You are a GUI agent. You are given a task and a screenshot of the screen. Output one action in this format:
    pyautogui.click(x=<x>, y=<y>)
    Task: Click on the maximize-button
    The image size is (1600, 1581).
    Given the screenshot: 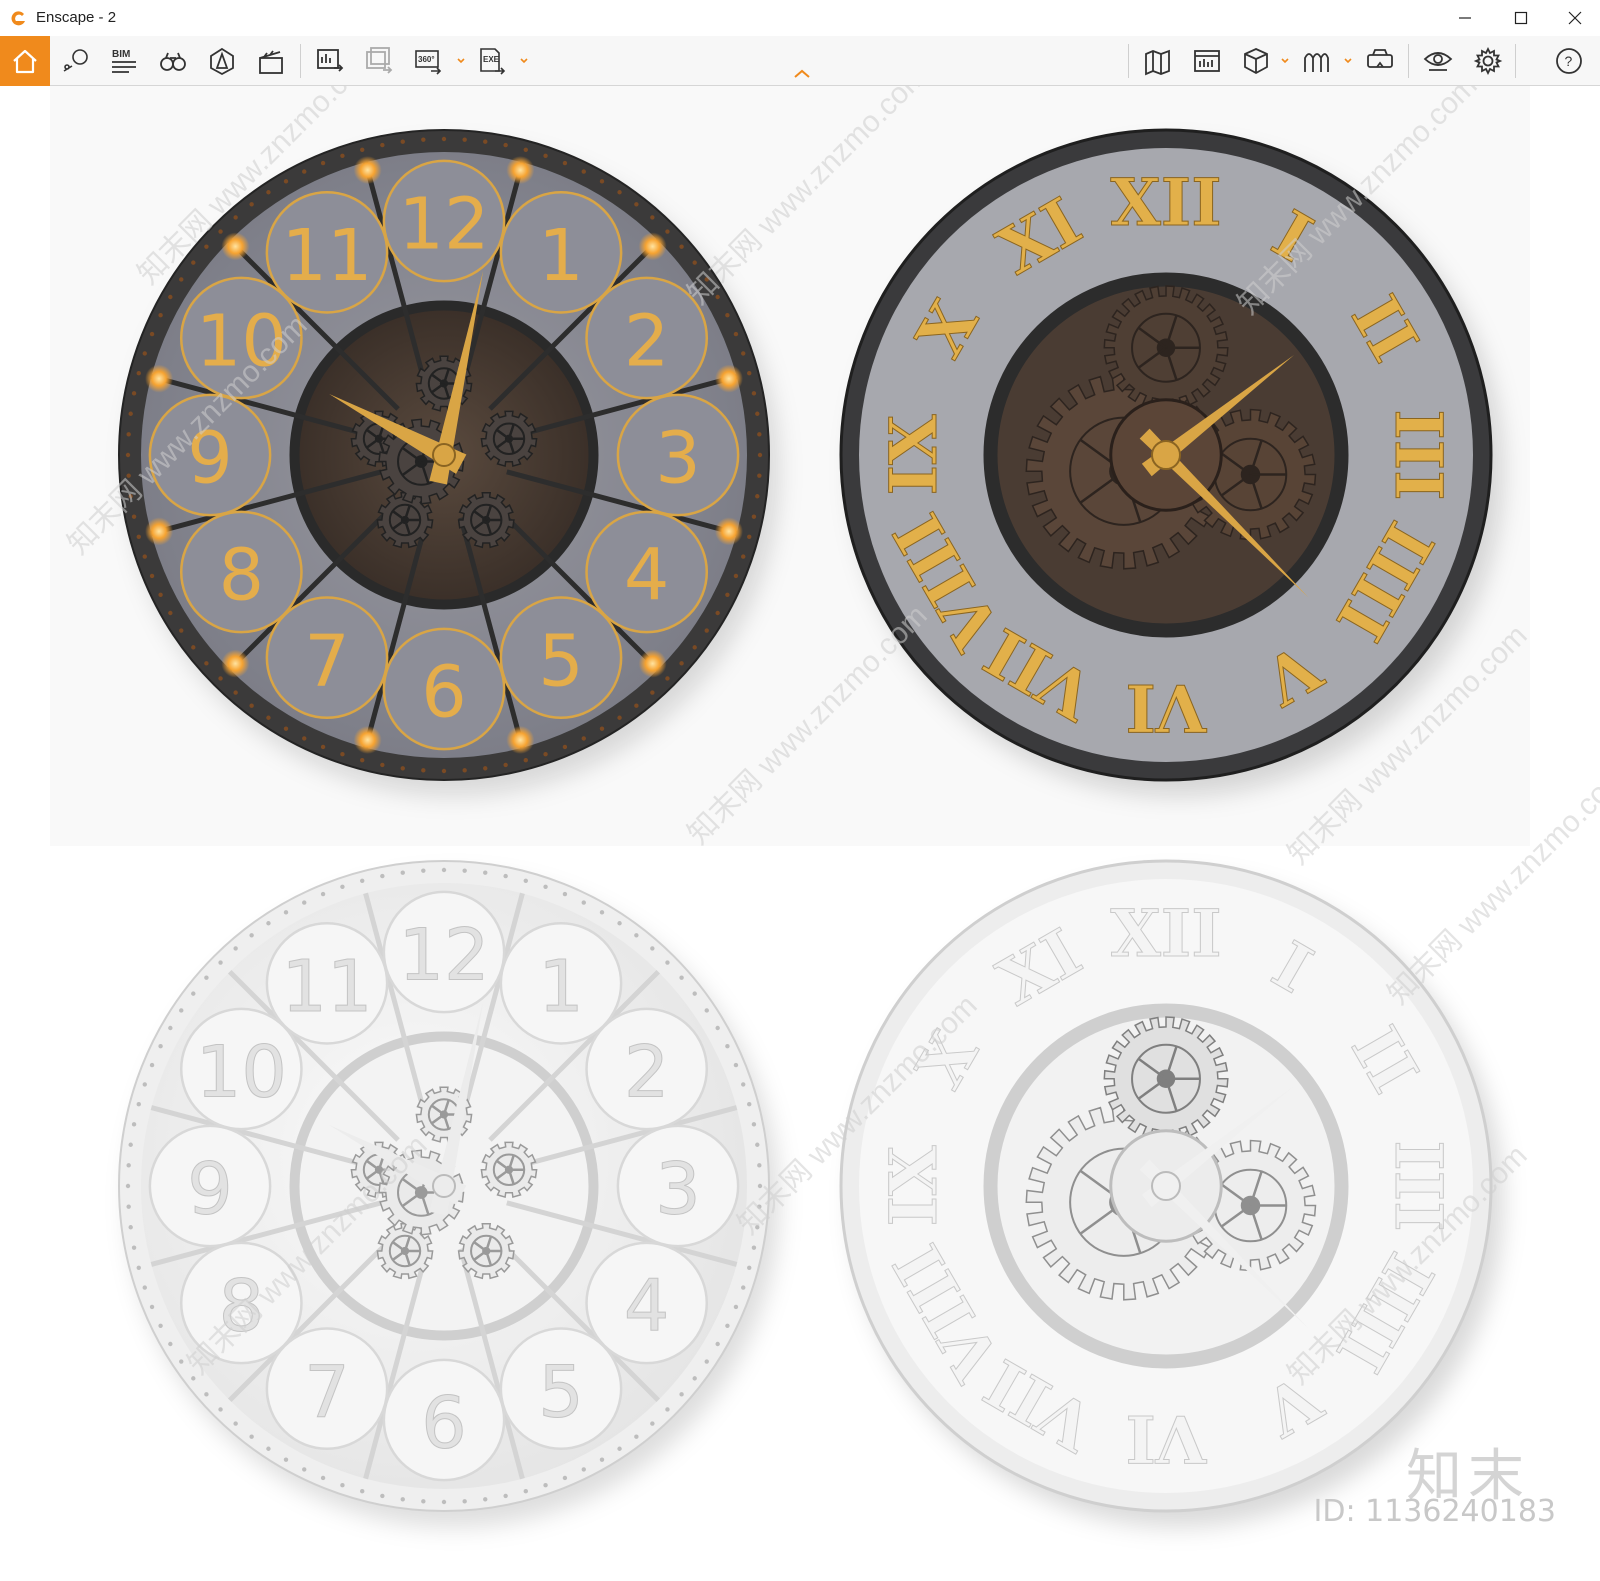 What is the action you would take?
    pyautogui.click(x=1521, y=18)
    